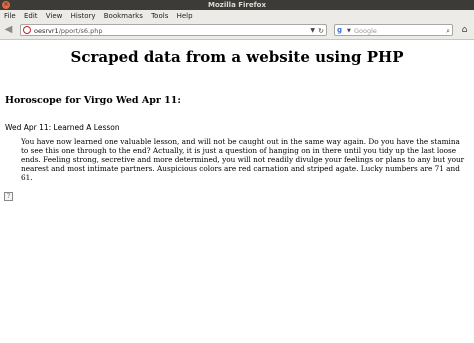 This screenshot has width=474, height=343. What do you see at coordinates (237, 57) in the screenshot?
I see `page-title: Scraped data from a website using PHP` at bounding box center [237, 57].